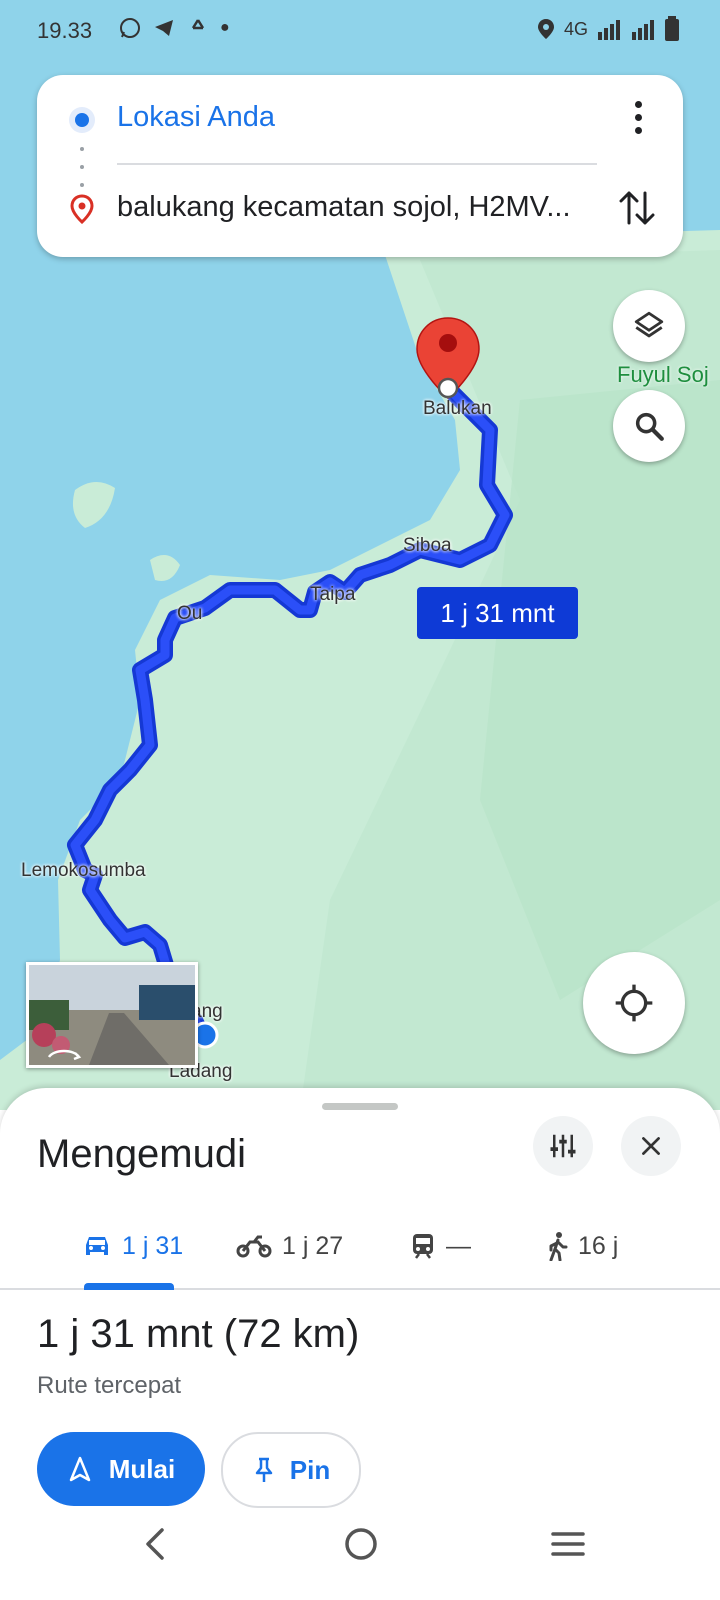 The width and height of the screenshot is (720, 1600). Describe the element at coordinates (109, 1385) in the screenshot. I see `route-note: Rute tercepat` at that location.